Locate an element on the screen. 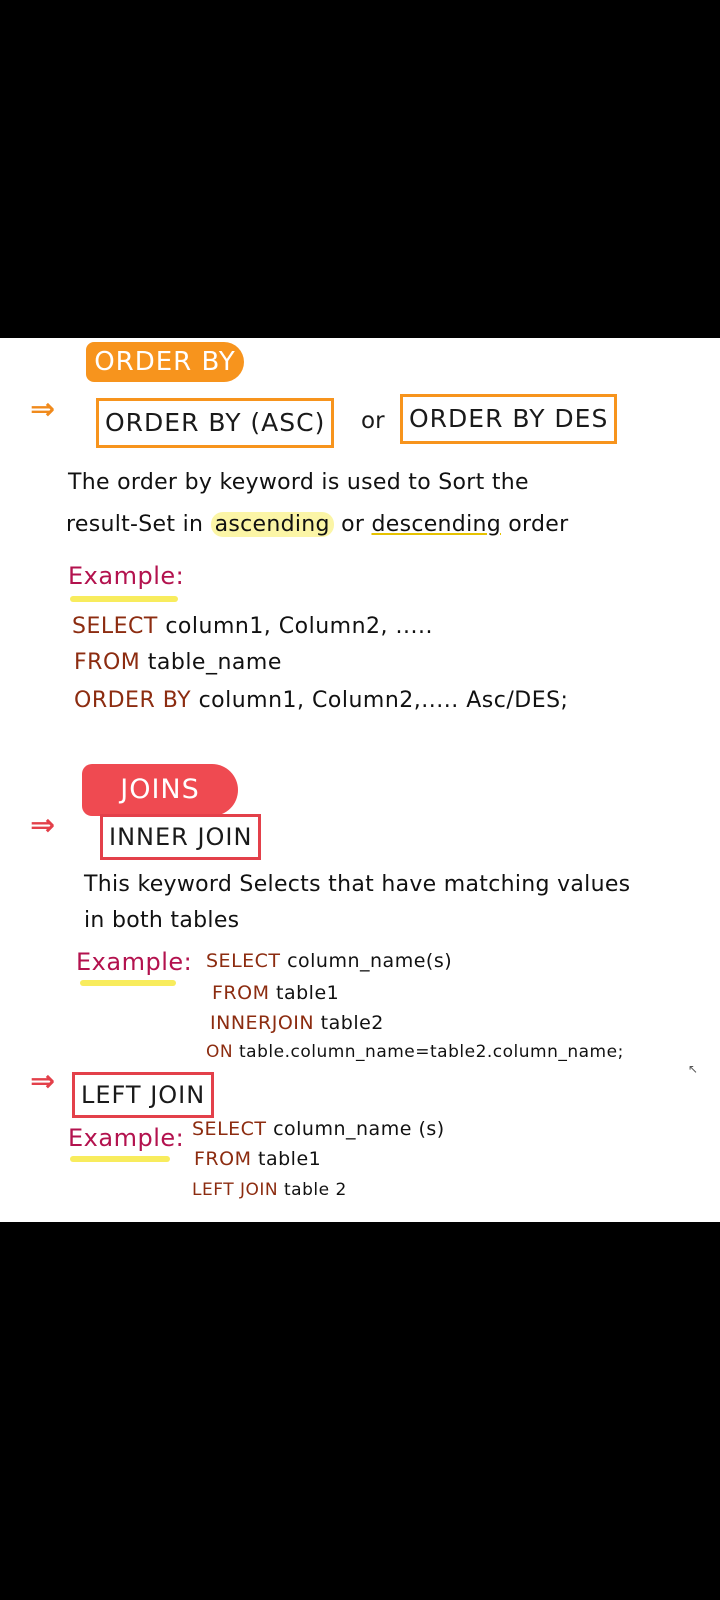  code-keyword: ORDER BY is located at coordinates (133, 700).